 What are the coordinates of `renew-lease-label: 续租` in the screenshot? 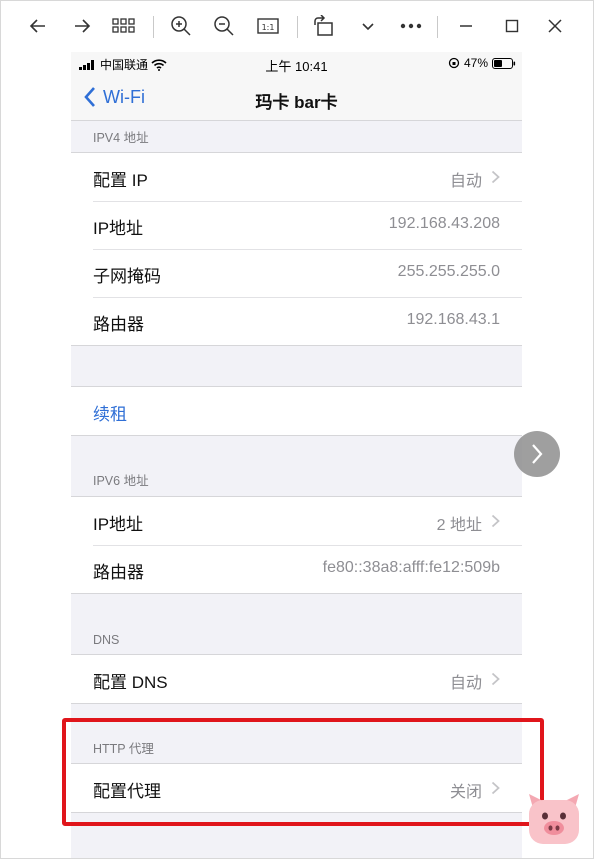 It's located at (110, 414).